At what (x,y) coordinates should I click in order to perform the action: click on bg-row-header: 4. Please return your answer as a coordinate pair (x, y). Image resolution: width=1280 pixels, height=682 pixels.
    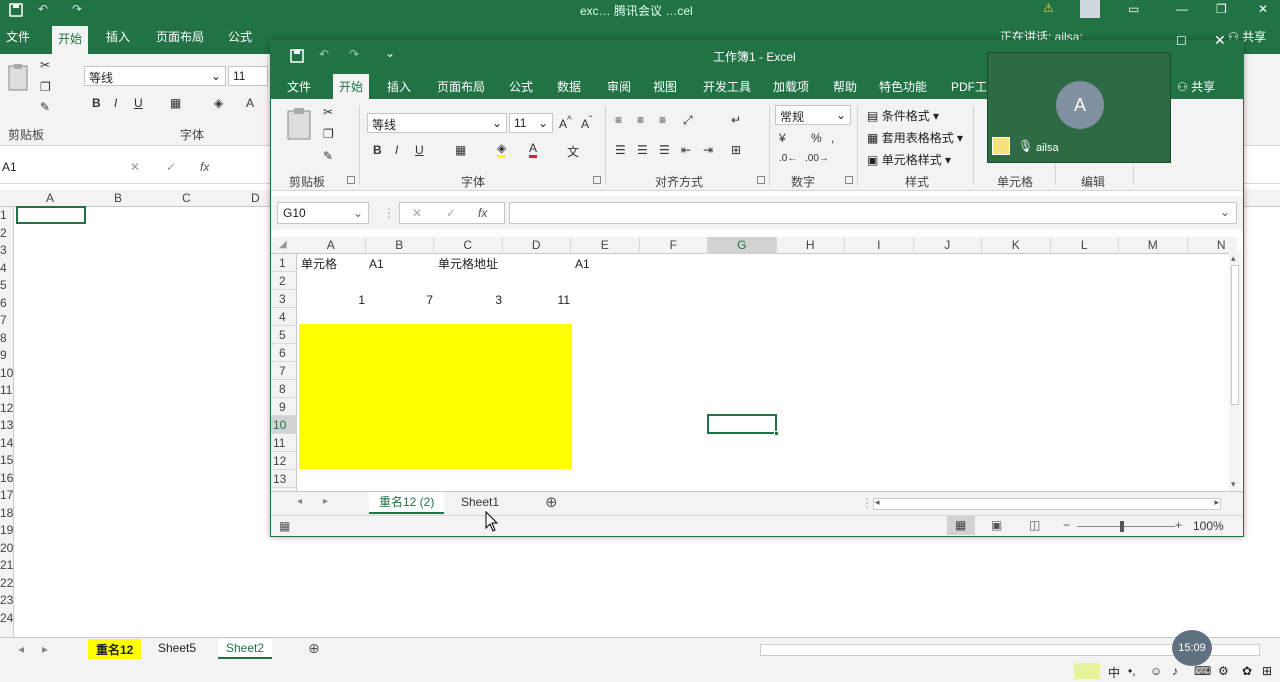
    Looking at the image, I should click on (7, 268).